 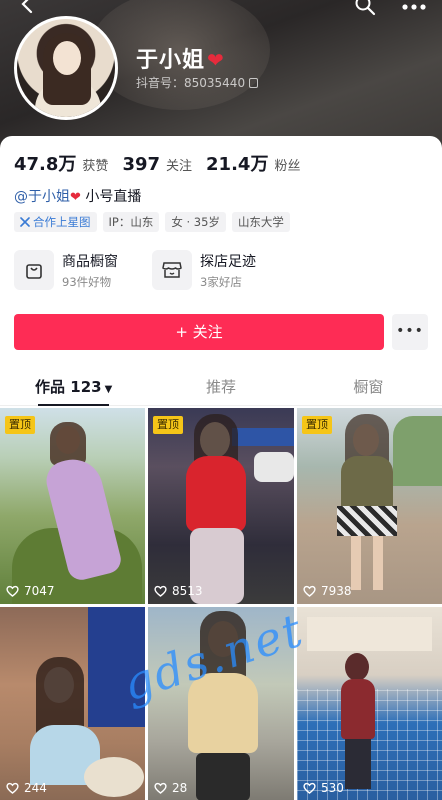 I want to click on stat-following-value: 397, so click(x=141, y=164).